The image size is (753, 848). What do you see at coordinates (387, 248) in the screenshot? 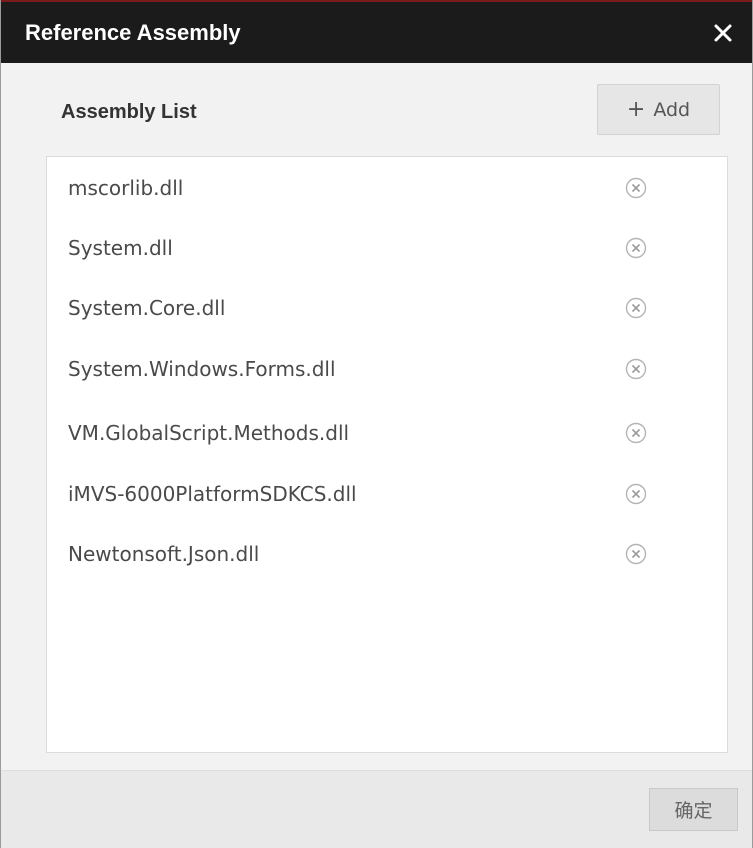
I see `list-item: System.dll` at bounding box center [387, 248].